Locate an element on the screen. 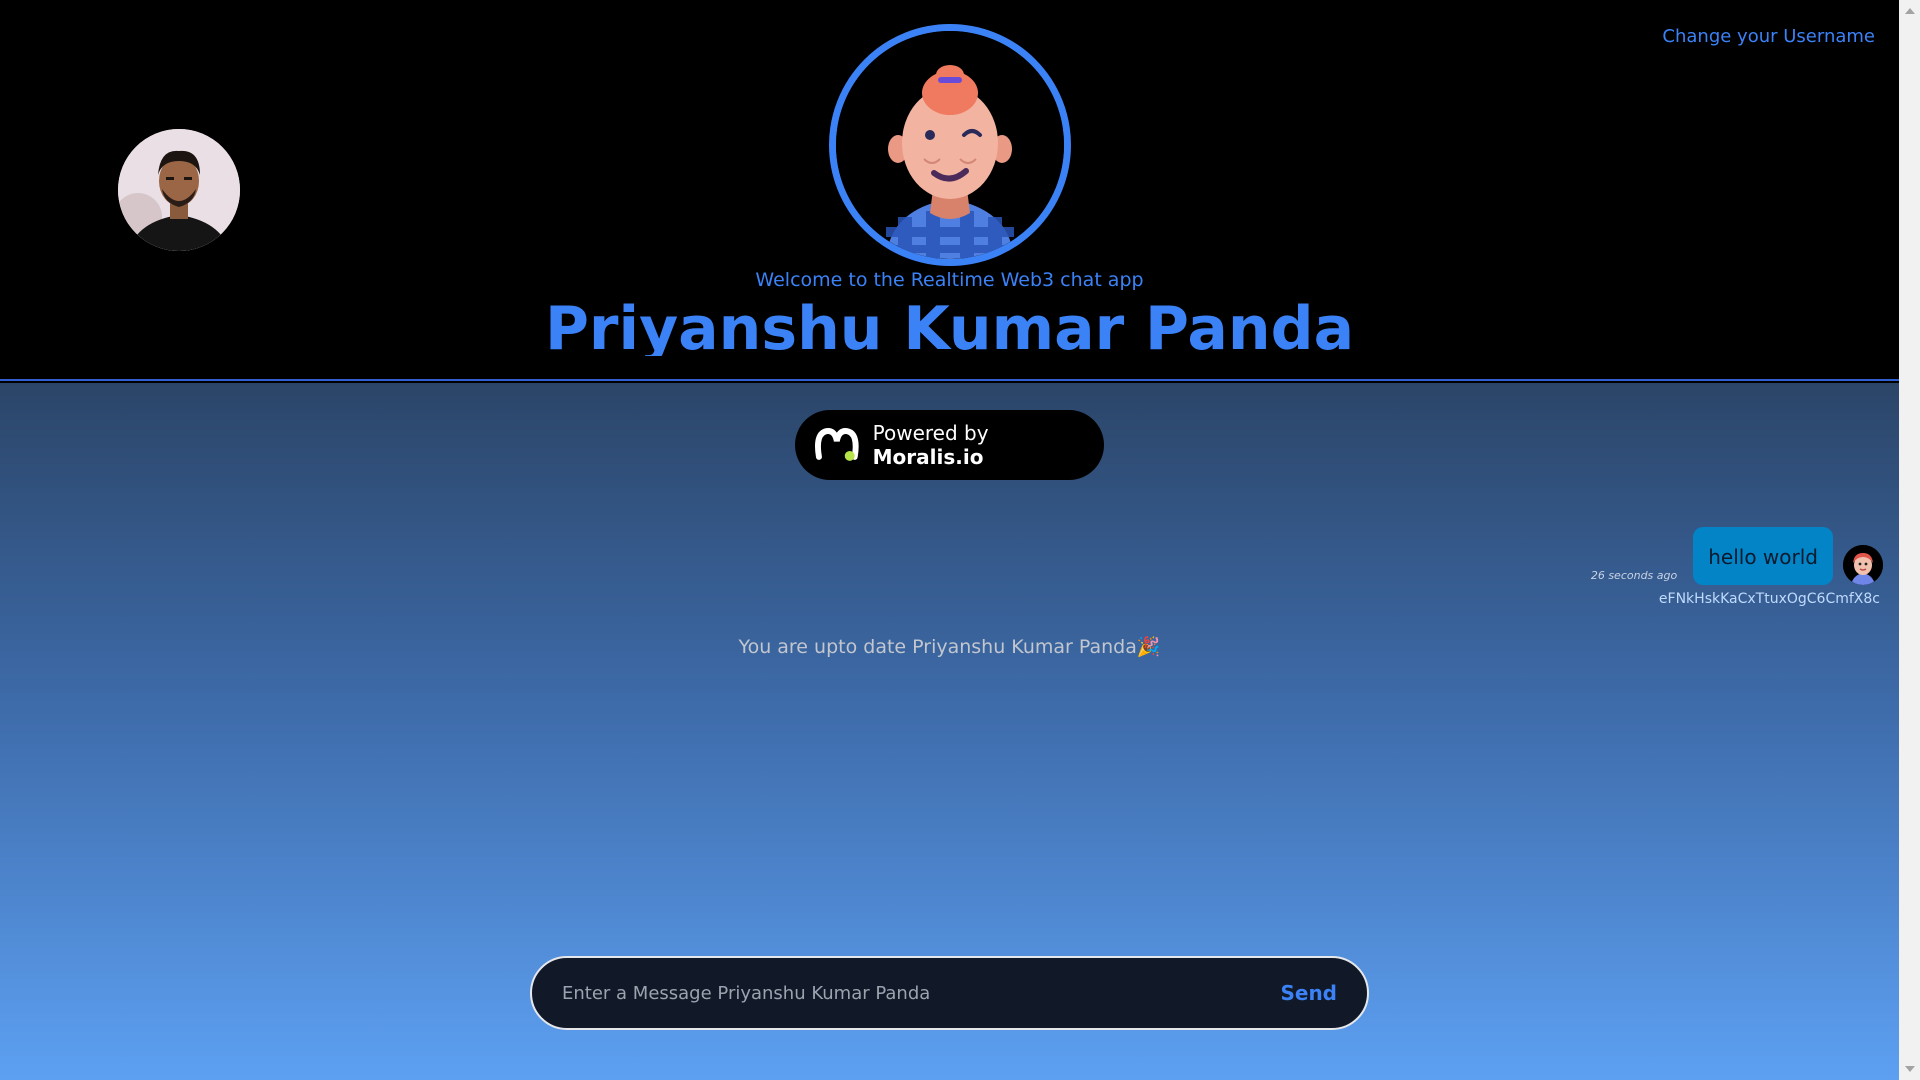 The width and height of the screenshot is (1920, 1080). message-avatar is located at coordinates (1863, 565).